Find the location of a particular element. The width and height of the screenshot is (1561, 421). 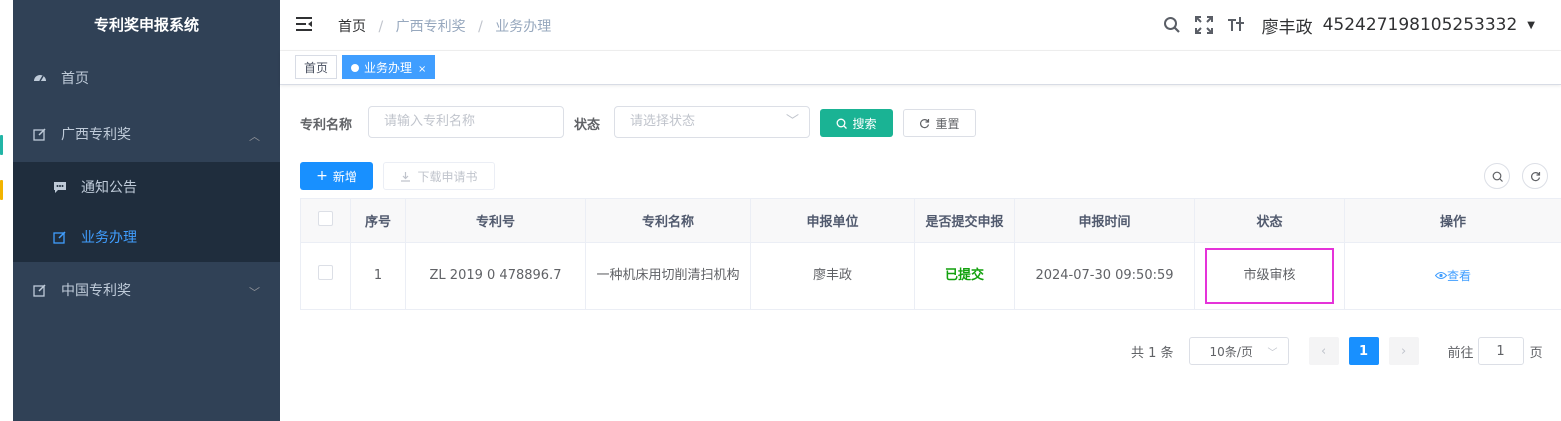

font-size-icon is located at coordinates (1236, 25).